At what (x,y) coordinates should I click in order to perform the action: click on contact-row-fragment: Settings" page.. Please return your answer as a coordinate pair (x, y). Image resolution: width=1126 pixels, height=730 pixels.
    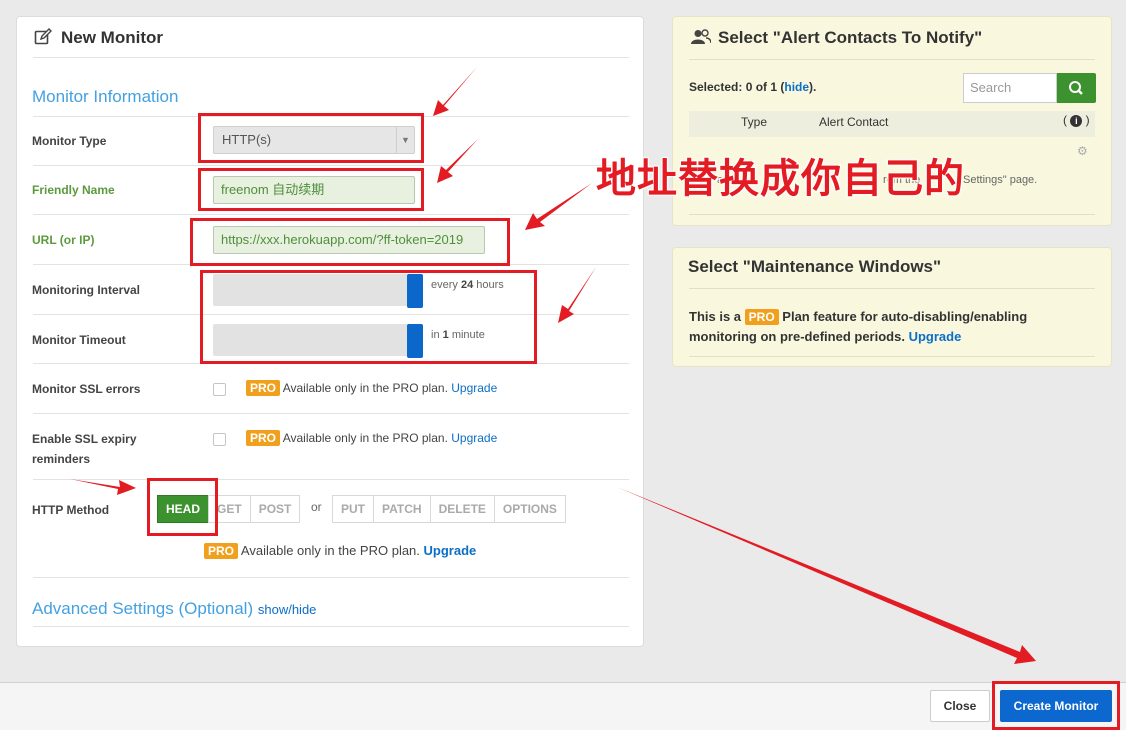
    Looking at the image, I should click on (1000, 180).